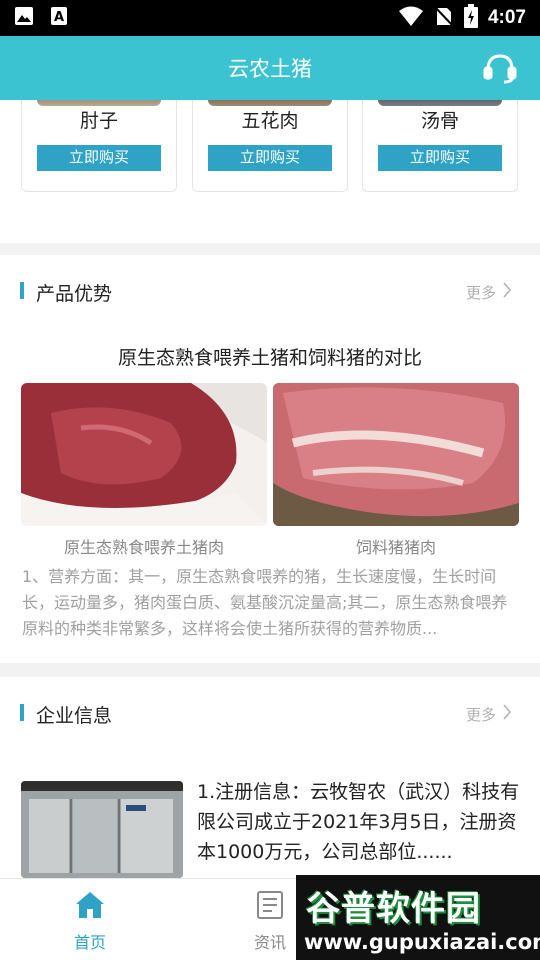 This screenshot has height=960, width=540. I want to click on page-title: 云农土猪, so click(270, 69).